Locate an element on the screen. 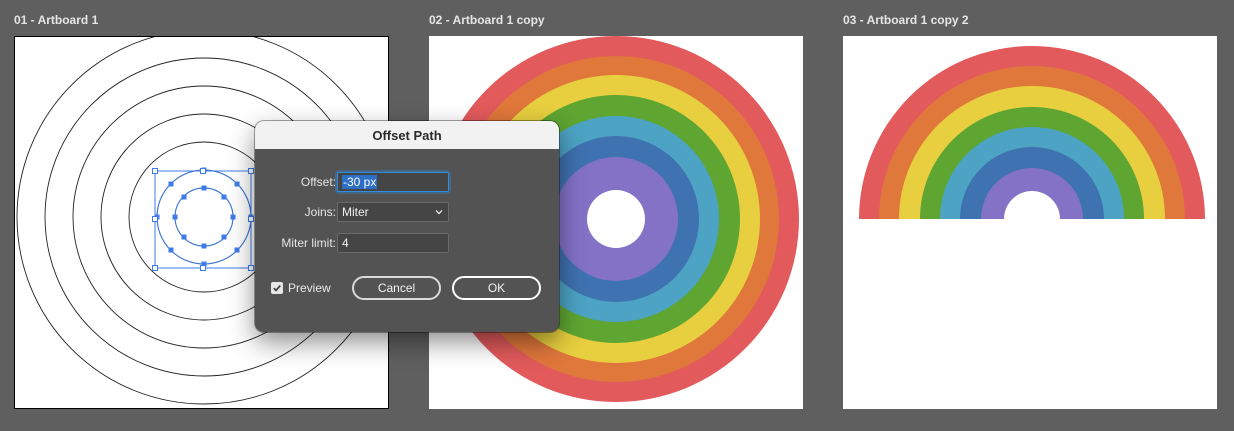  artboard-2-label: 02 - Artboard 1 copy is located at coordinates (487, 20).